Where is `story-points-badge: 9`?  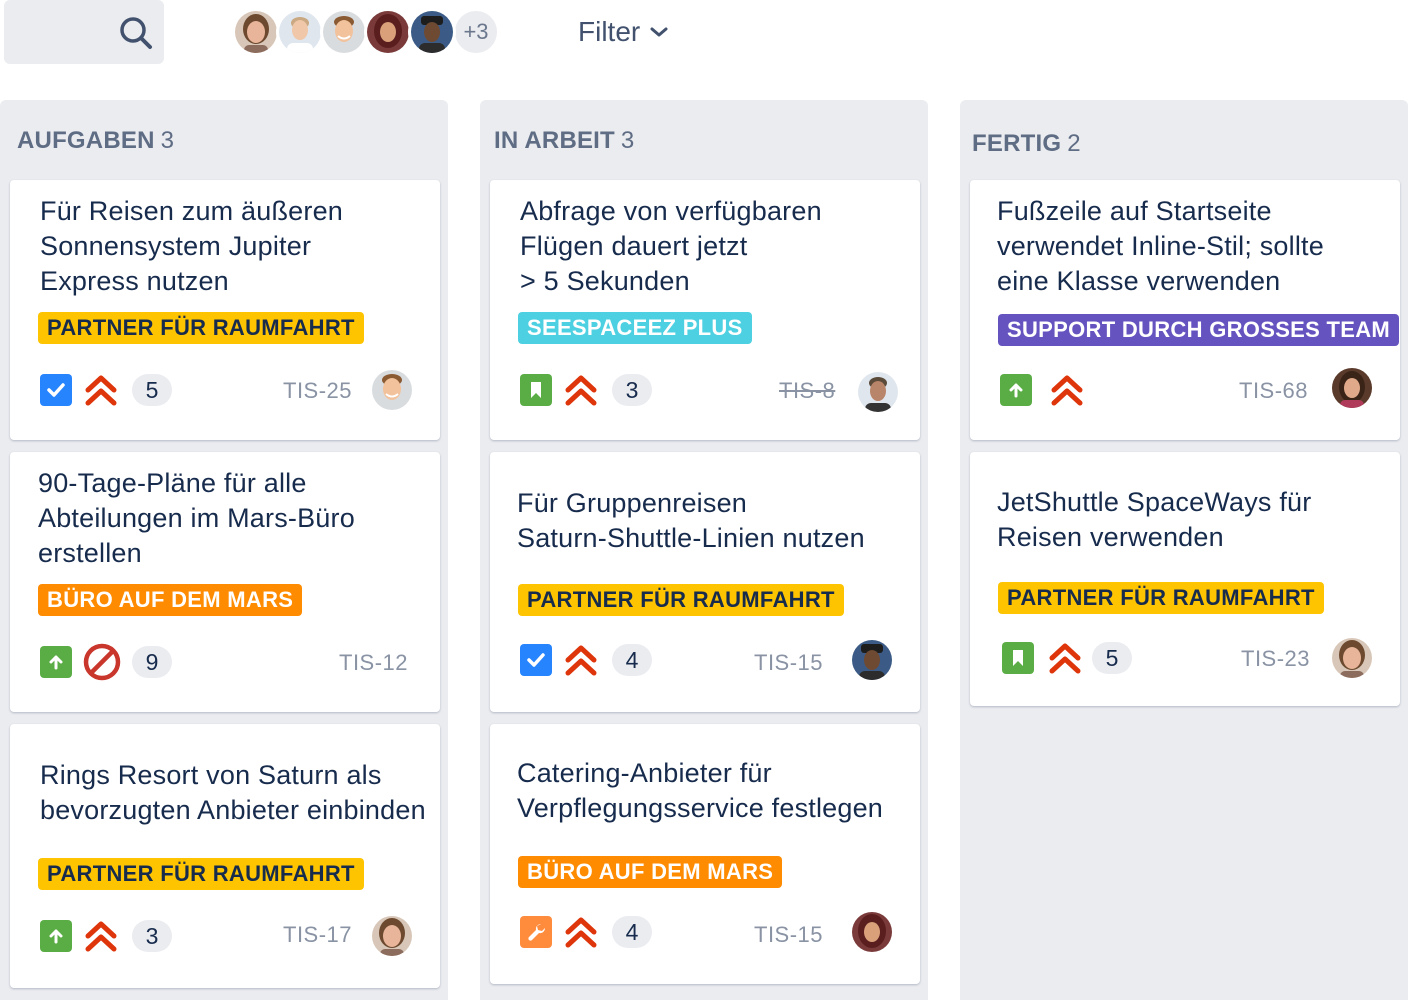 story-points-badge: 9 is located at coordinates (152, 662).